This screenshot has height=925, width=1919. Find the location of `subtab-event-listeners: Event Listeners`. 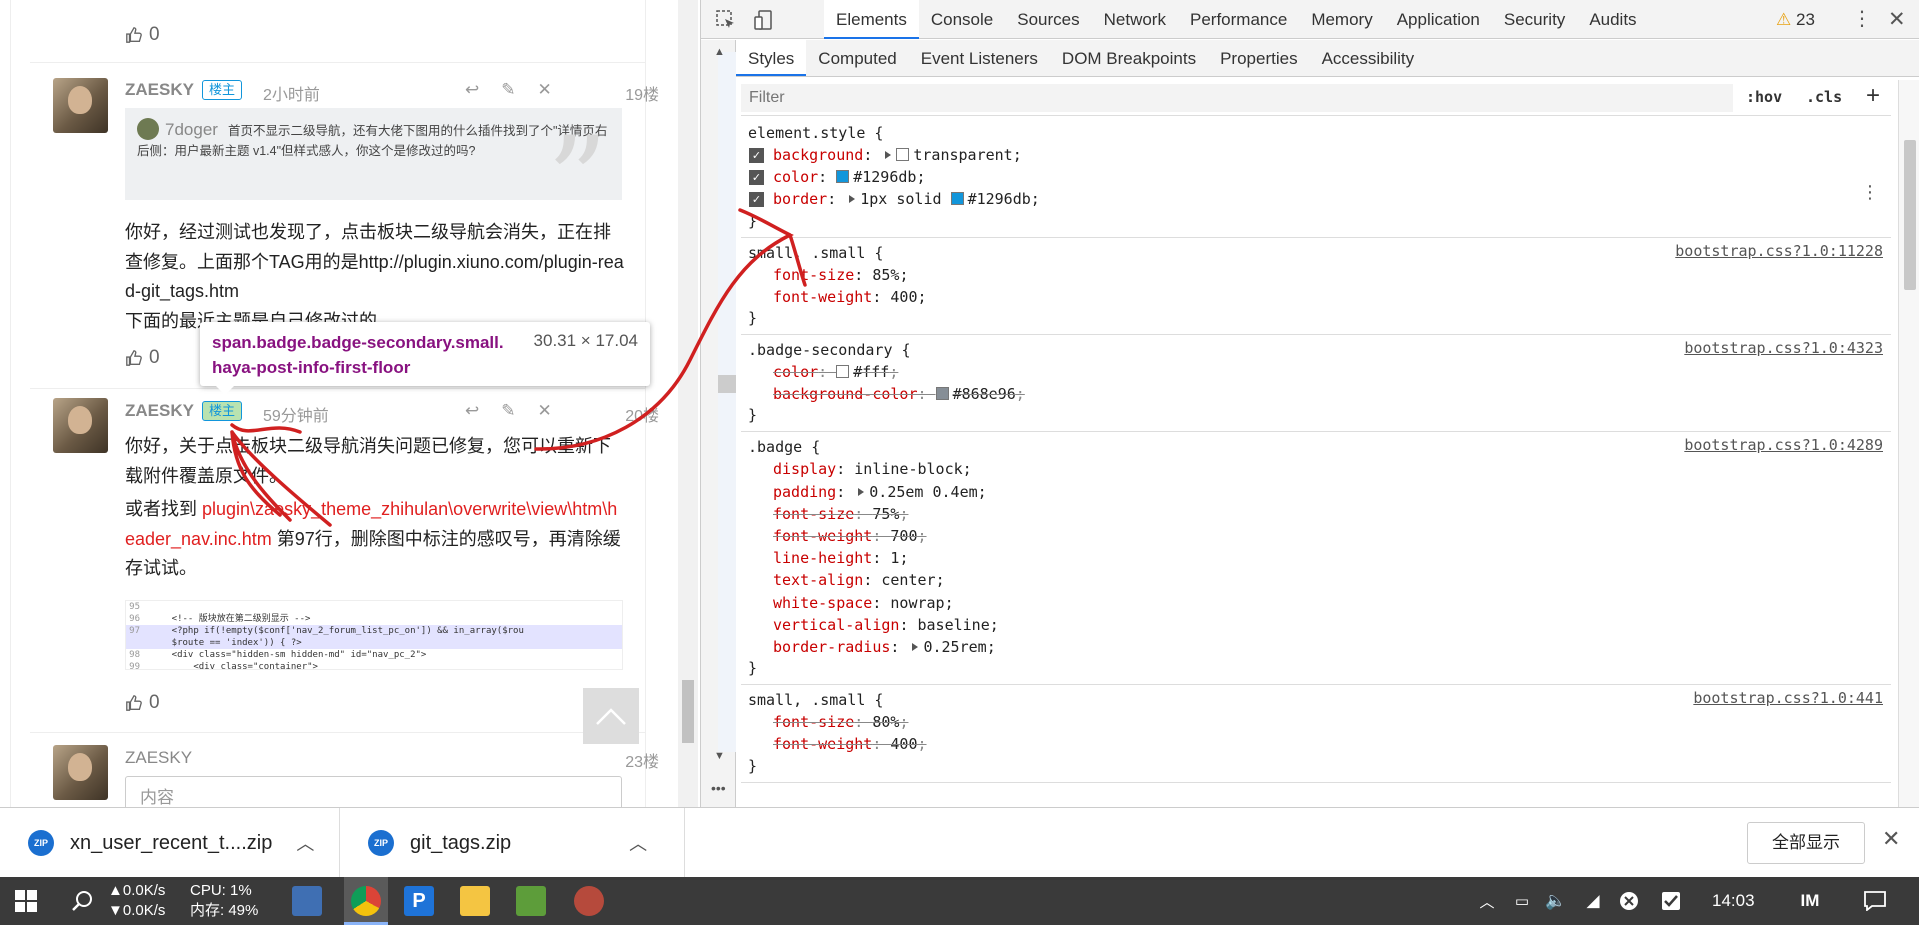

subtab-event-listeners: Event Listeners is located at coordinates (979, 58).